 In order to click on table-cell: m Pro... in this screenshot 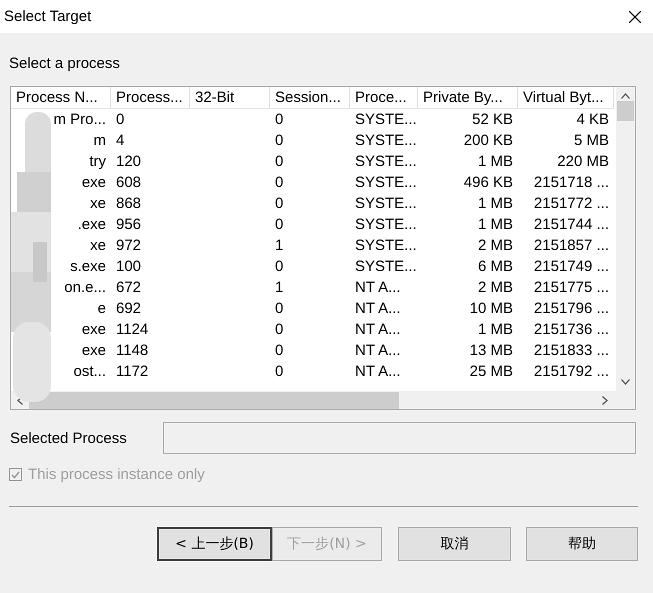, I will do `click(79, 119)`.